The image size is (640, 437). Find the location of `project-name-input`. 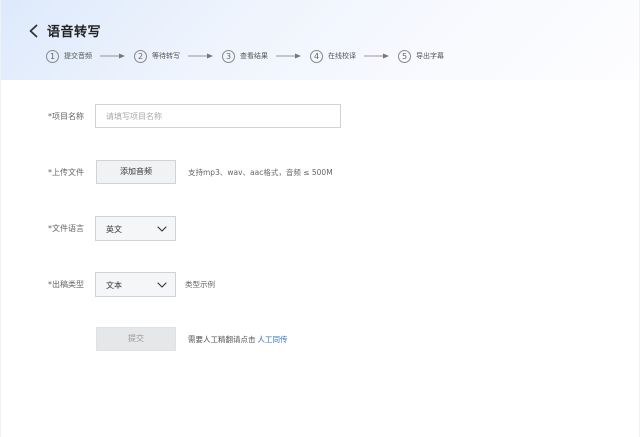

project-name-input is located at coordinates (218, 116).